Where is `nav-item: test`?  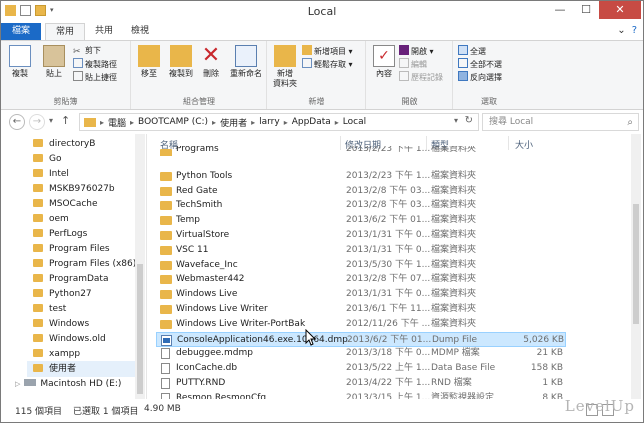
nav-item: test is located at coordinates (49, 309).